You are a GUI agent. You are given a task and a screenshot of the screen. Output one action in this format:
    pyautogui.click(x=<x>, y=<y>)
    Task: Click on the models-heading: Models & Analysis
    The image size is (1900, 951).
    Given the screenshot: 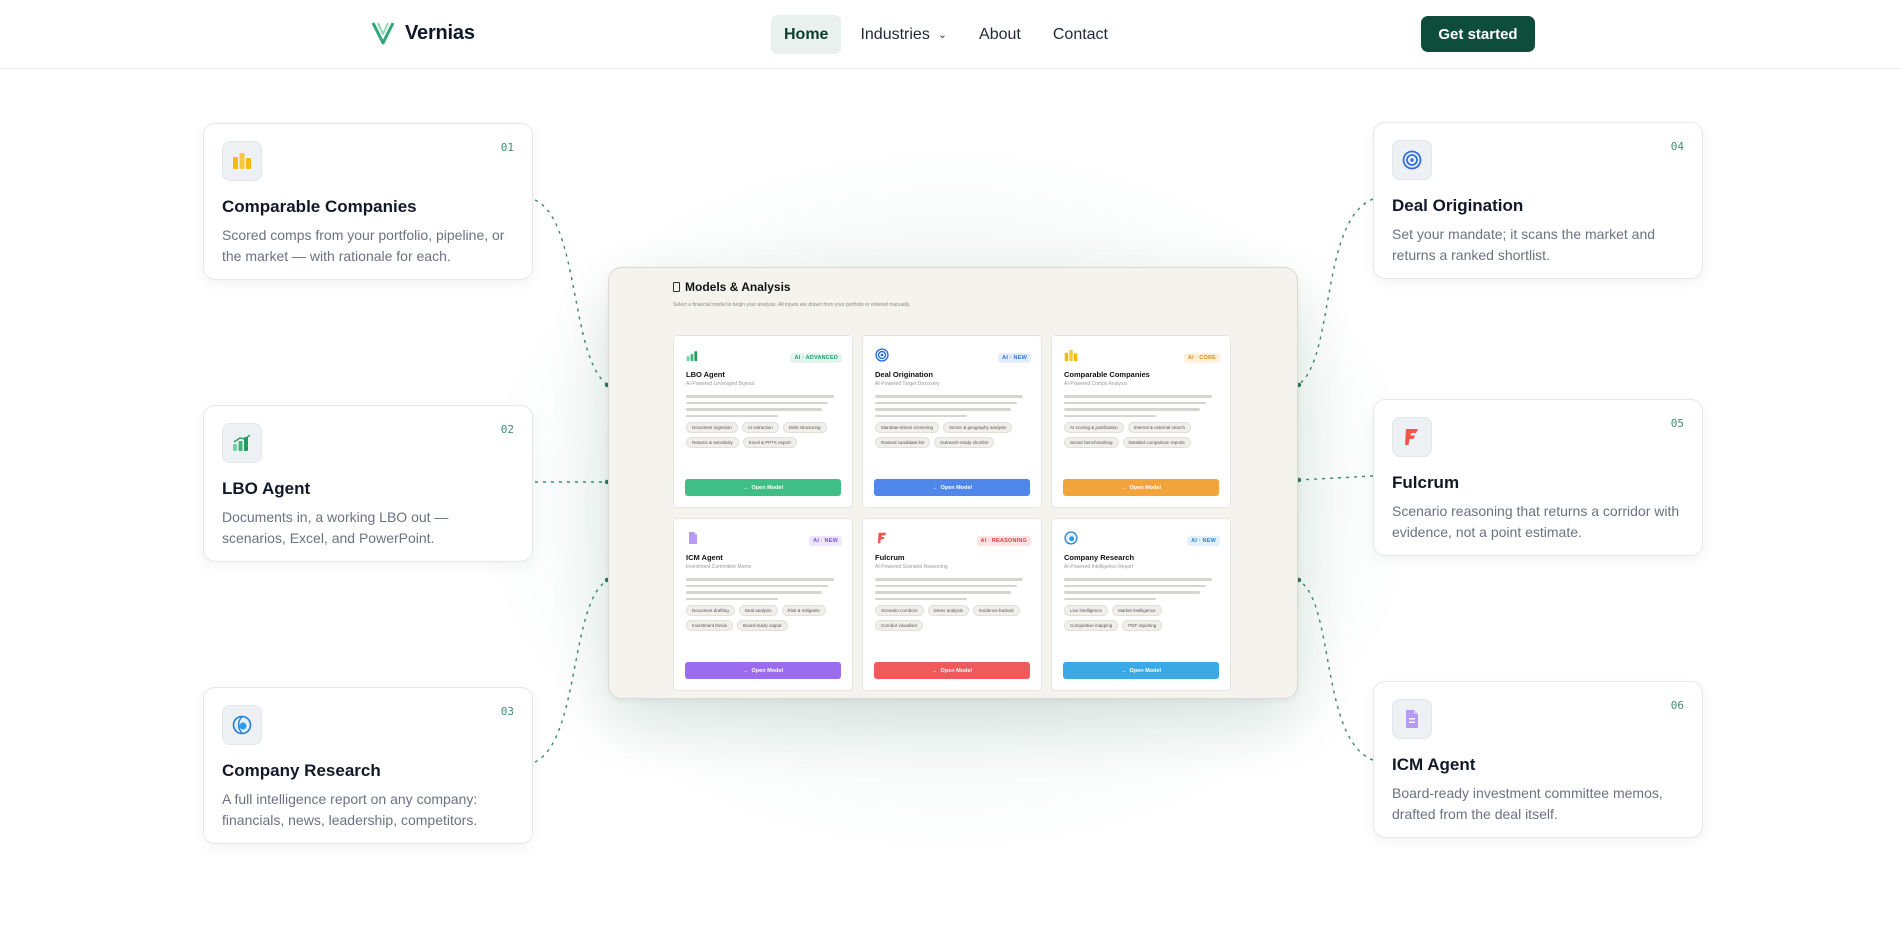 What is the action you would take?
    pyautogui.click(x=732, y=287)
    